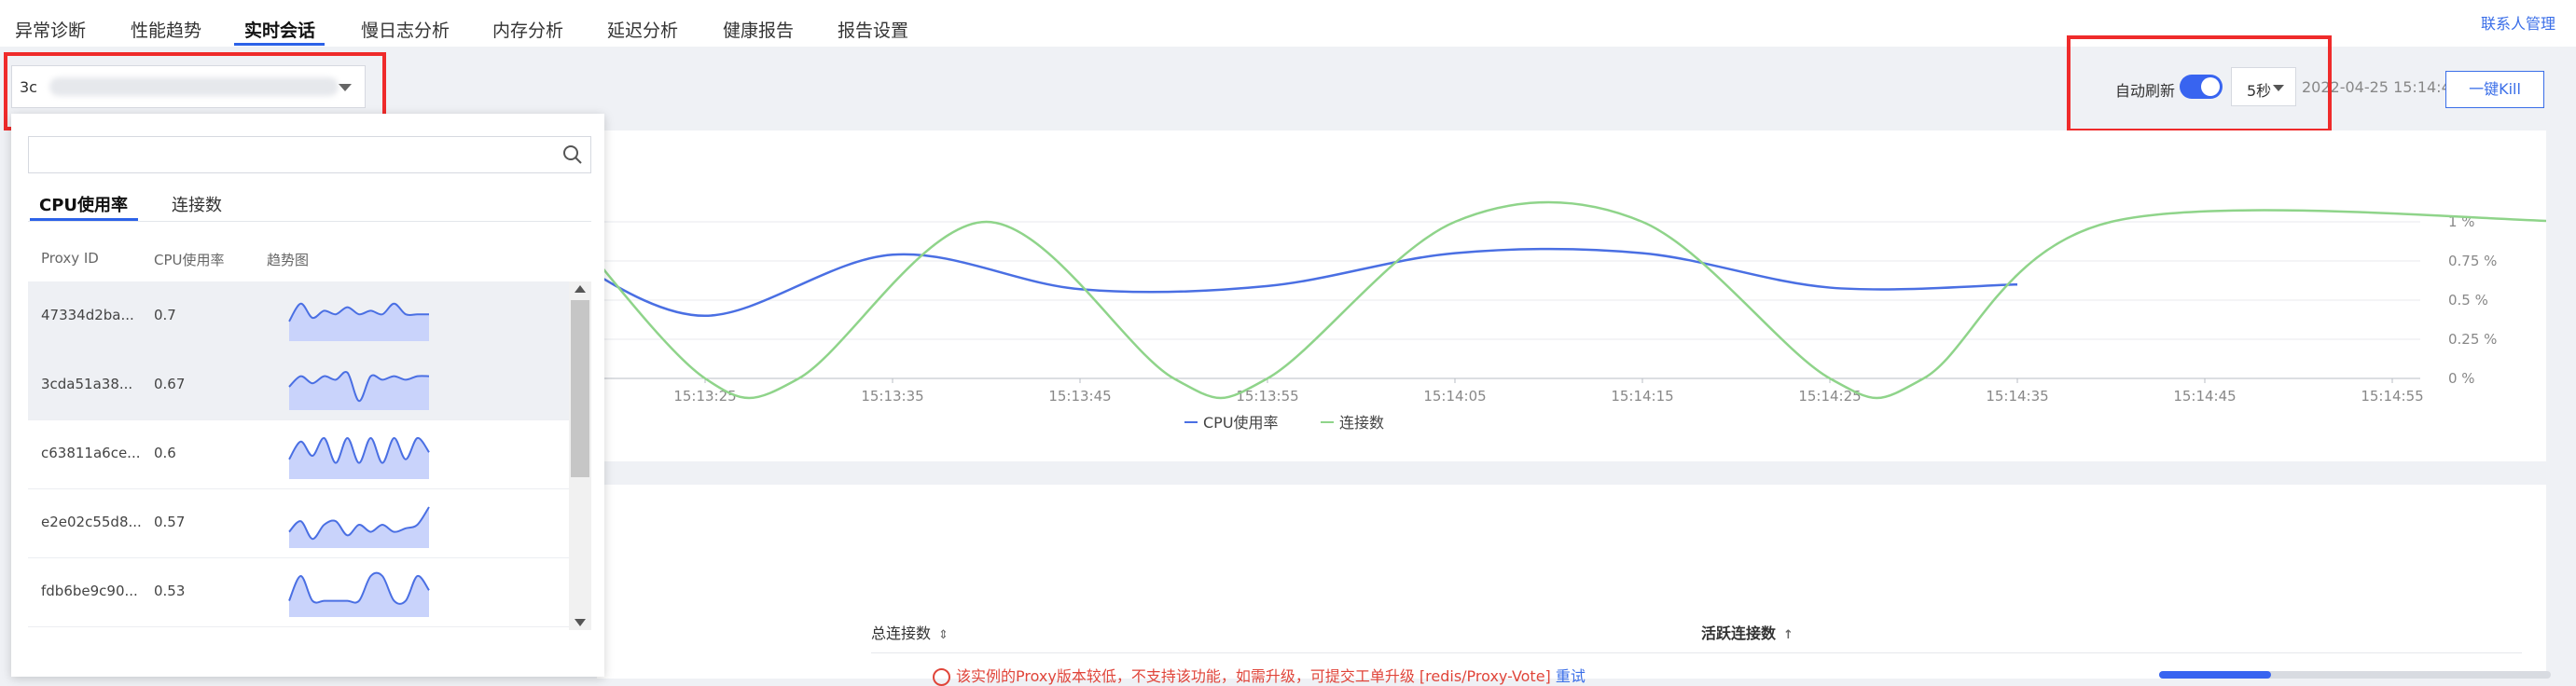  I want to click on dropdown-scroll-thumb, so click(580, 388).